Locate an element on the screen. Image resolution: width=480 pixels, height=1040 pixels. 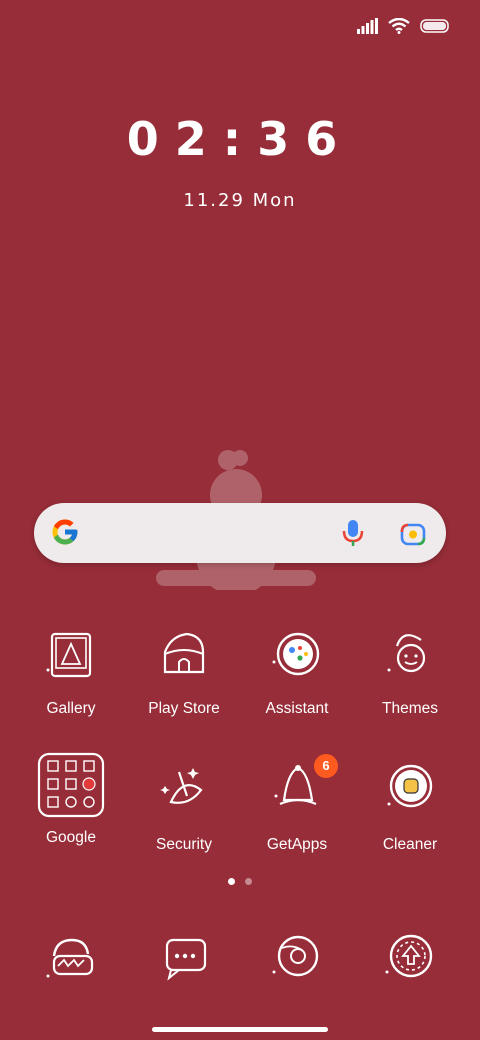
app-security: Security is located at coordinates (184, 806).